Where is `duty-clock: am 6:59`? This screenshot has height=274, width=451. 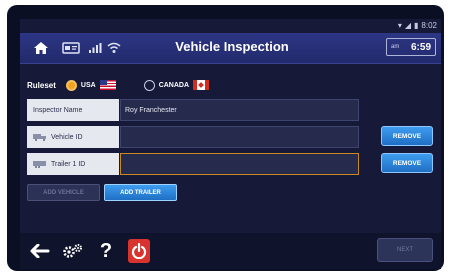 duty-clock: am 6:59 is located at coordinates (411, 47).